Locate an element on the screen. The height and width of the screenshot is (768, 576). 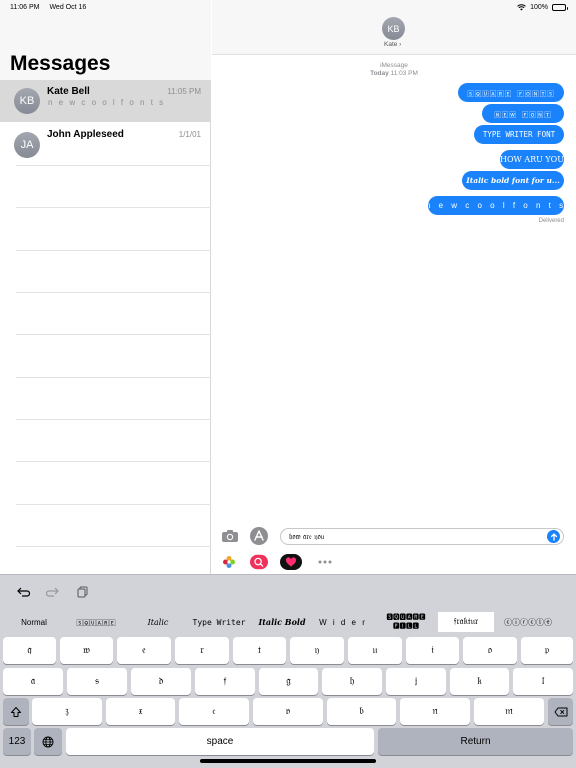
avatar: KB is located at coordinates (27, 101).